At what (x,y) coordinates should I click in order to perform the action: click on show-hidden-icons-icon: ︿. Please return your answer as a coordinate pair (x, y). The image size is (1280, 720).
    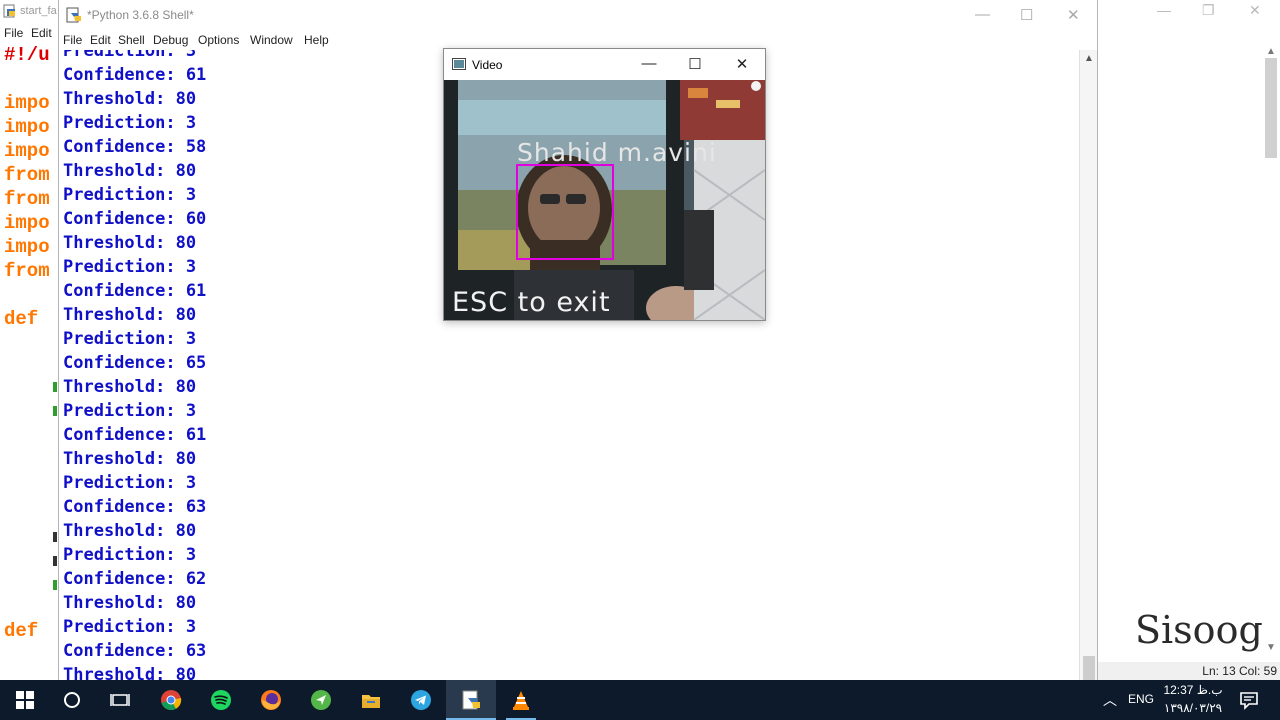
    Looking at the image, I should click on (1110, 700).